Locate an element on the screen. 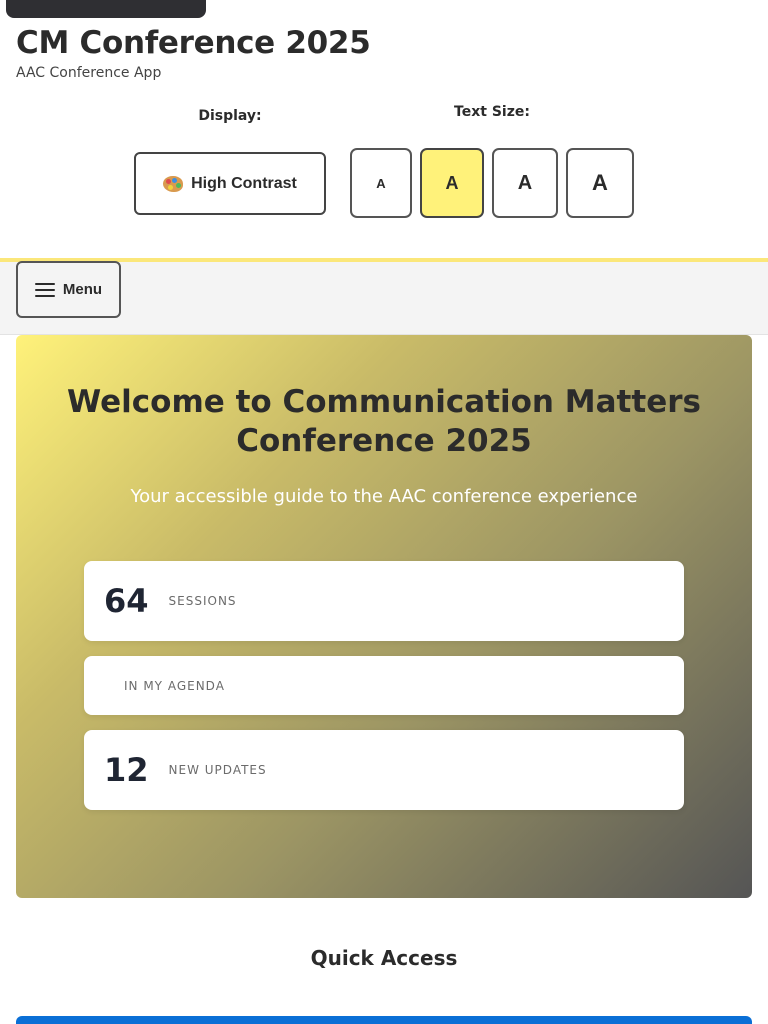 This screenshot has height=1024, width=768. text-size-label: Text Size: is located at coordinates (492, 112).